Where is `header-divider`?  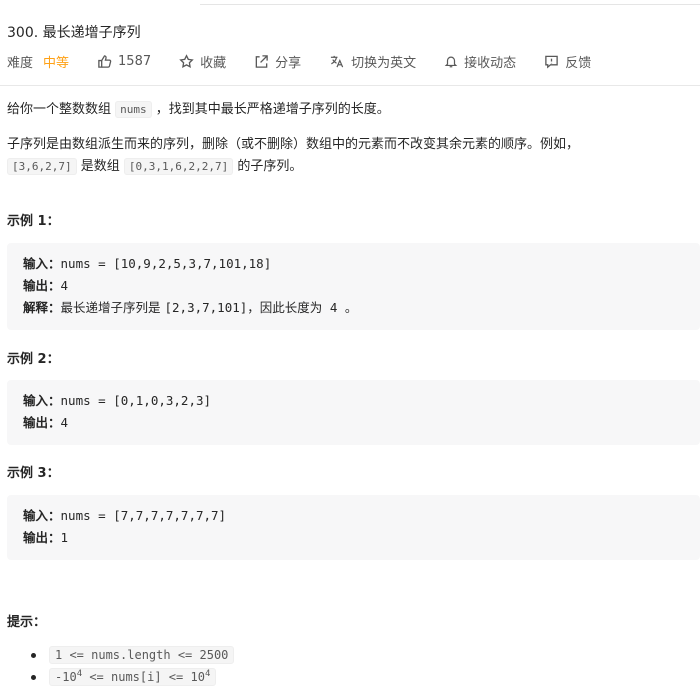
header-divider is located at coordinates (350, 85).